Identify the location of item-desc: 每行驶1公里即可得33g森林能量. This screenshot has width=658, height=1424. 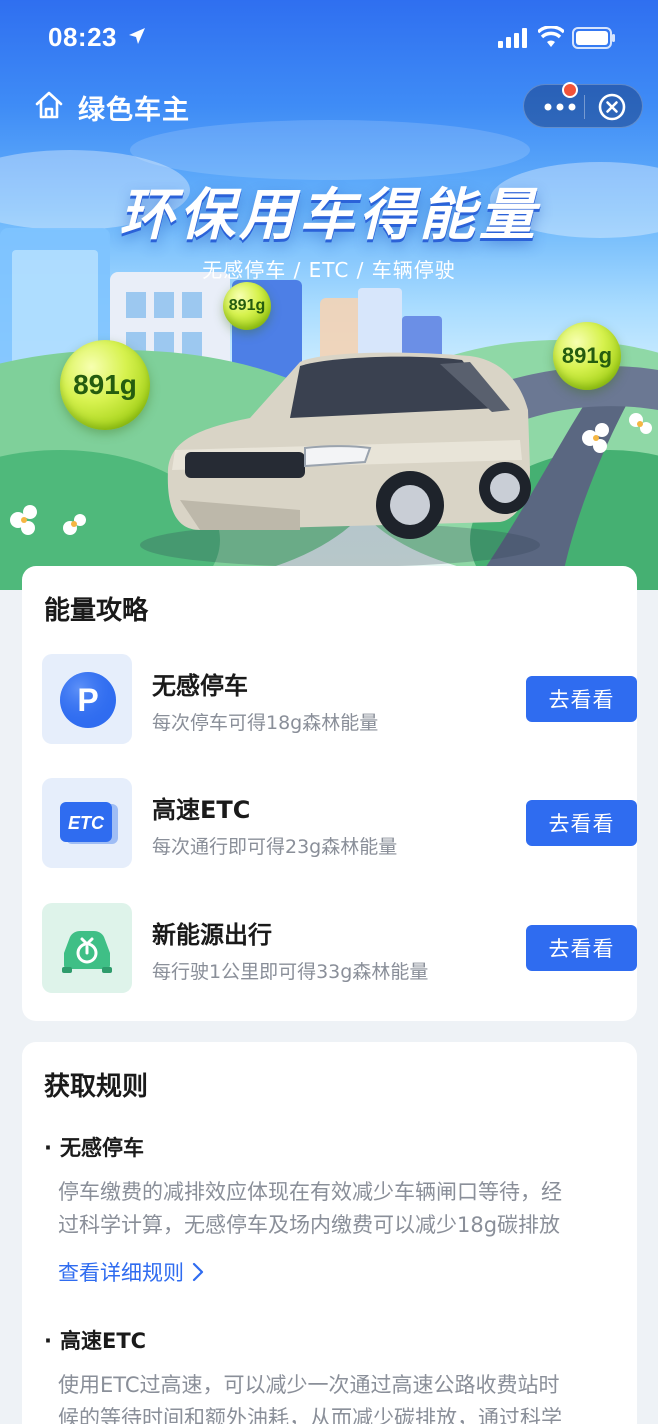
(290, 972).